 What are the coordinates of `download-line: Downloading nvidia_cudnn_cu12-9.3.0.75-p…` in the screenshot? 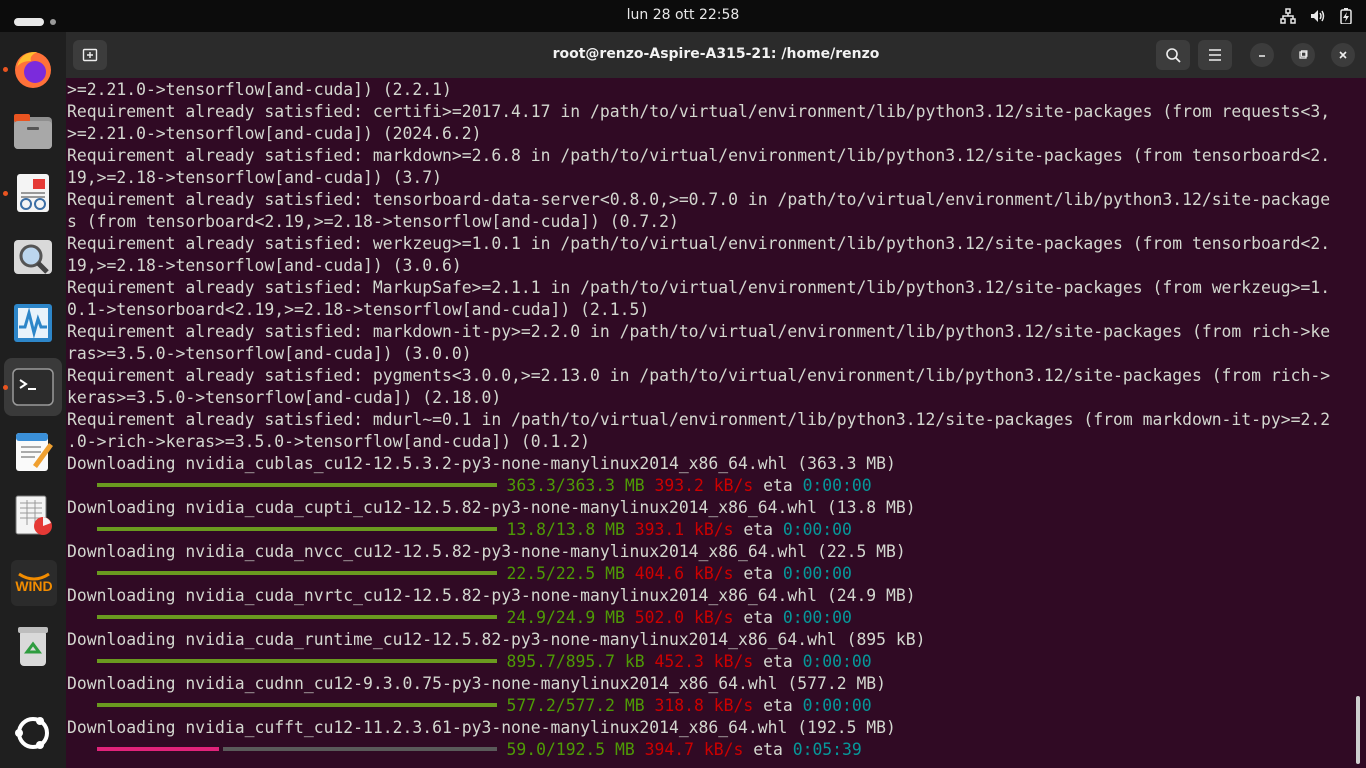 It's located at (477, 683).